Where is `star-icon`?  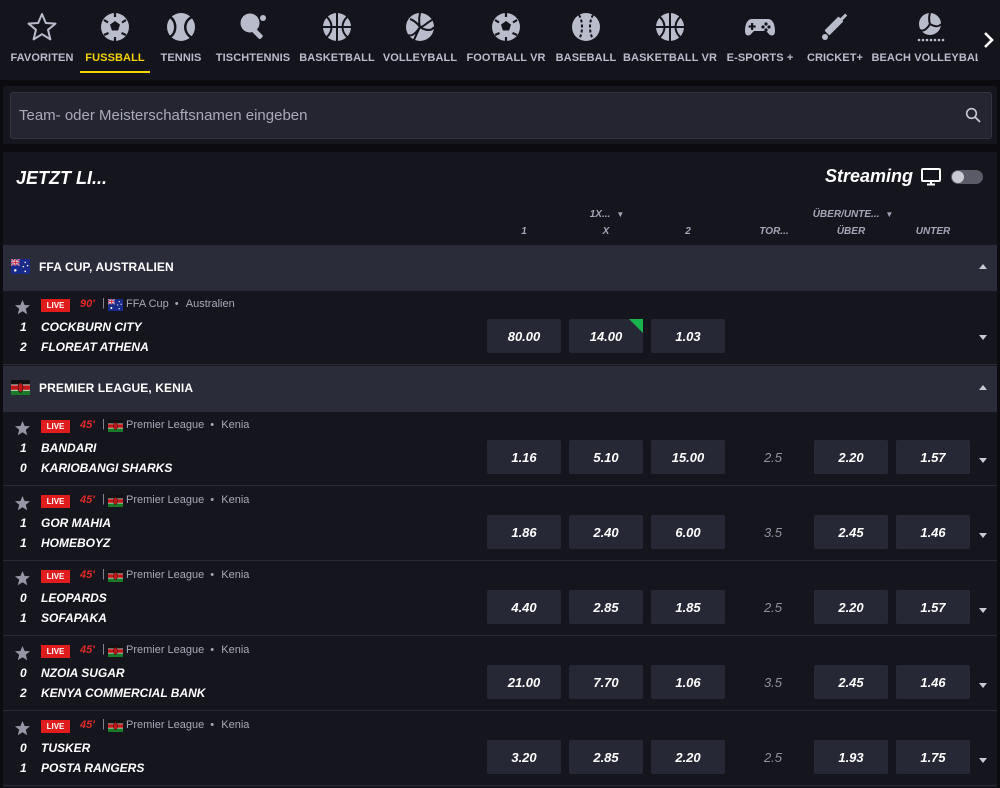 star-icon is located at coordinates (42, 27).